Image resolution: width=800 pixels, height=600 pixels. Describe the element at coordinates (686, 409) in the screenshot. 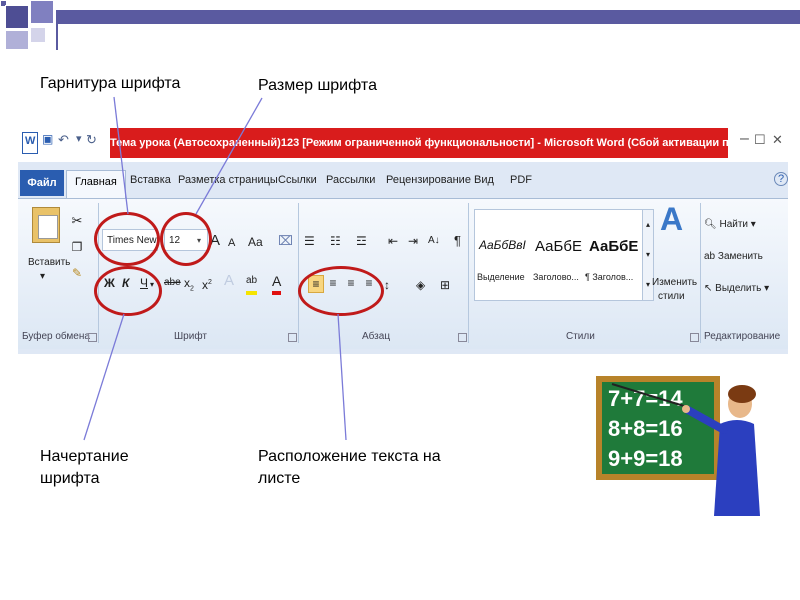

I see `teacher-hand` at that location.